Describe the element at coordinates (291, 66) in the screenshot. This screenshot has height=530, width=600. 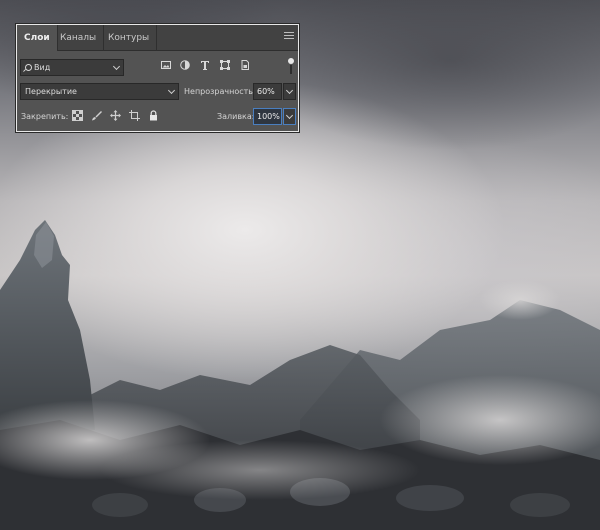
I see `filter-toggle-icon` at that location.